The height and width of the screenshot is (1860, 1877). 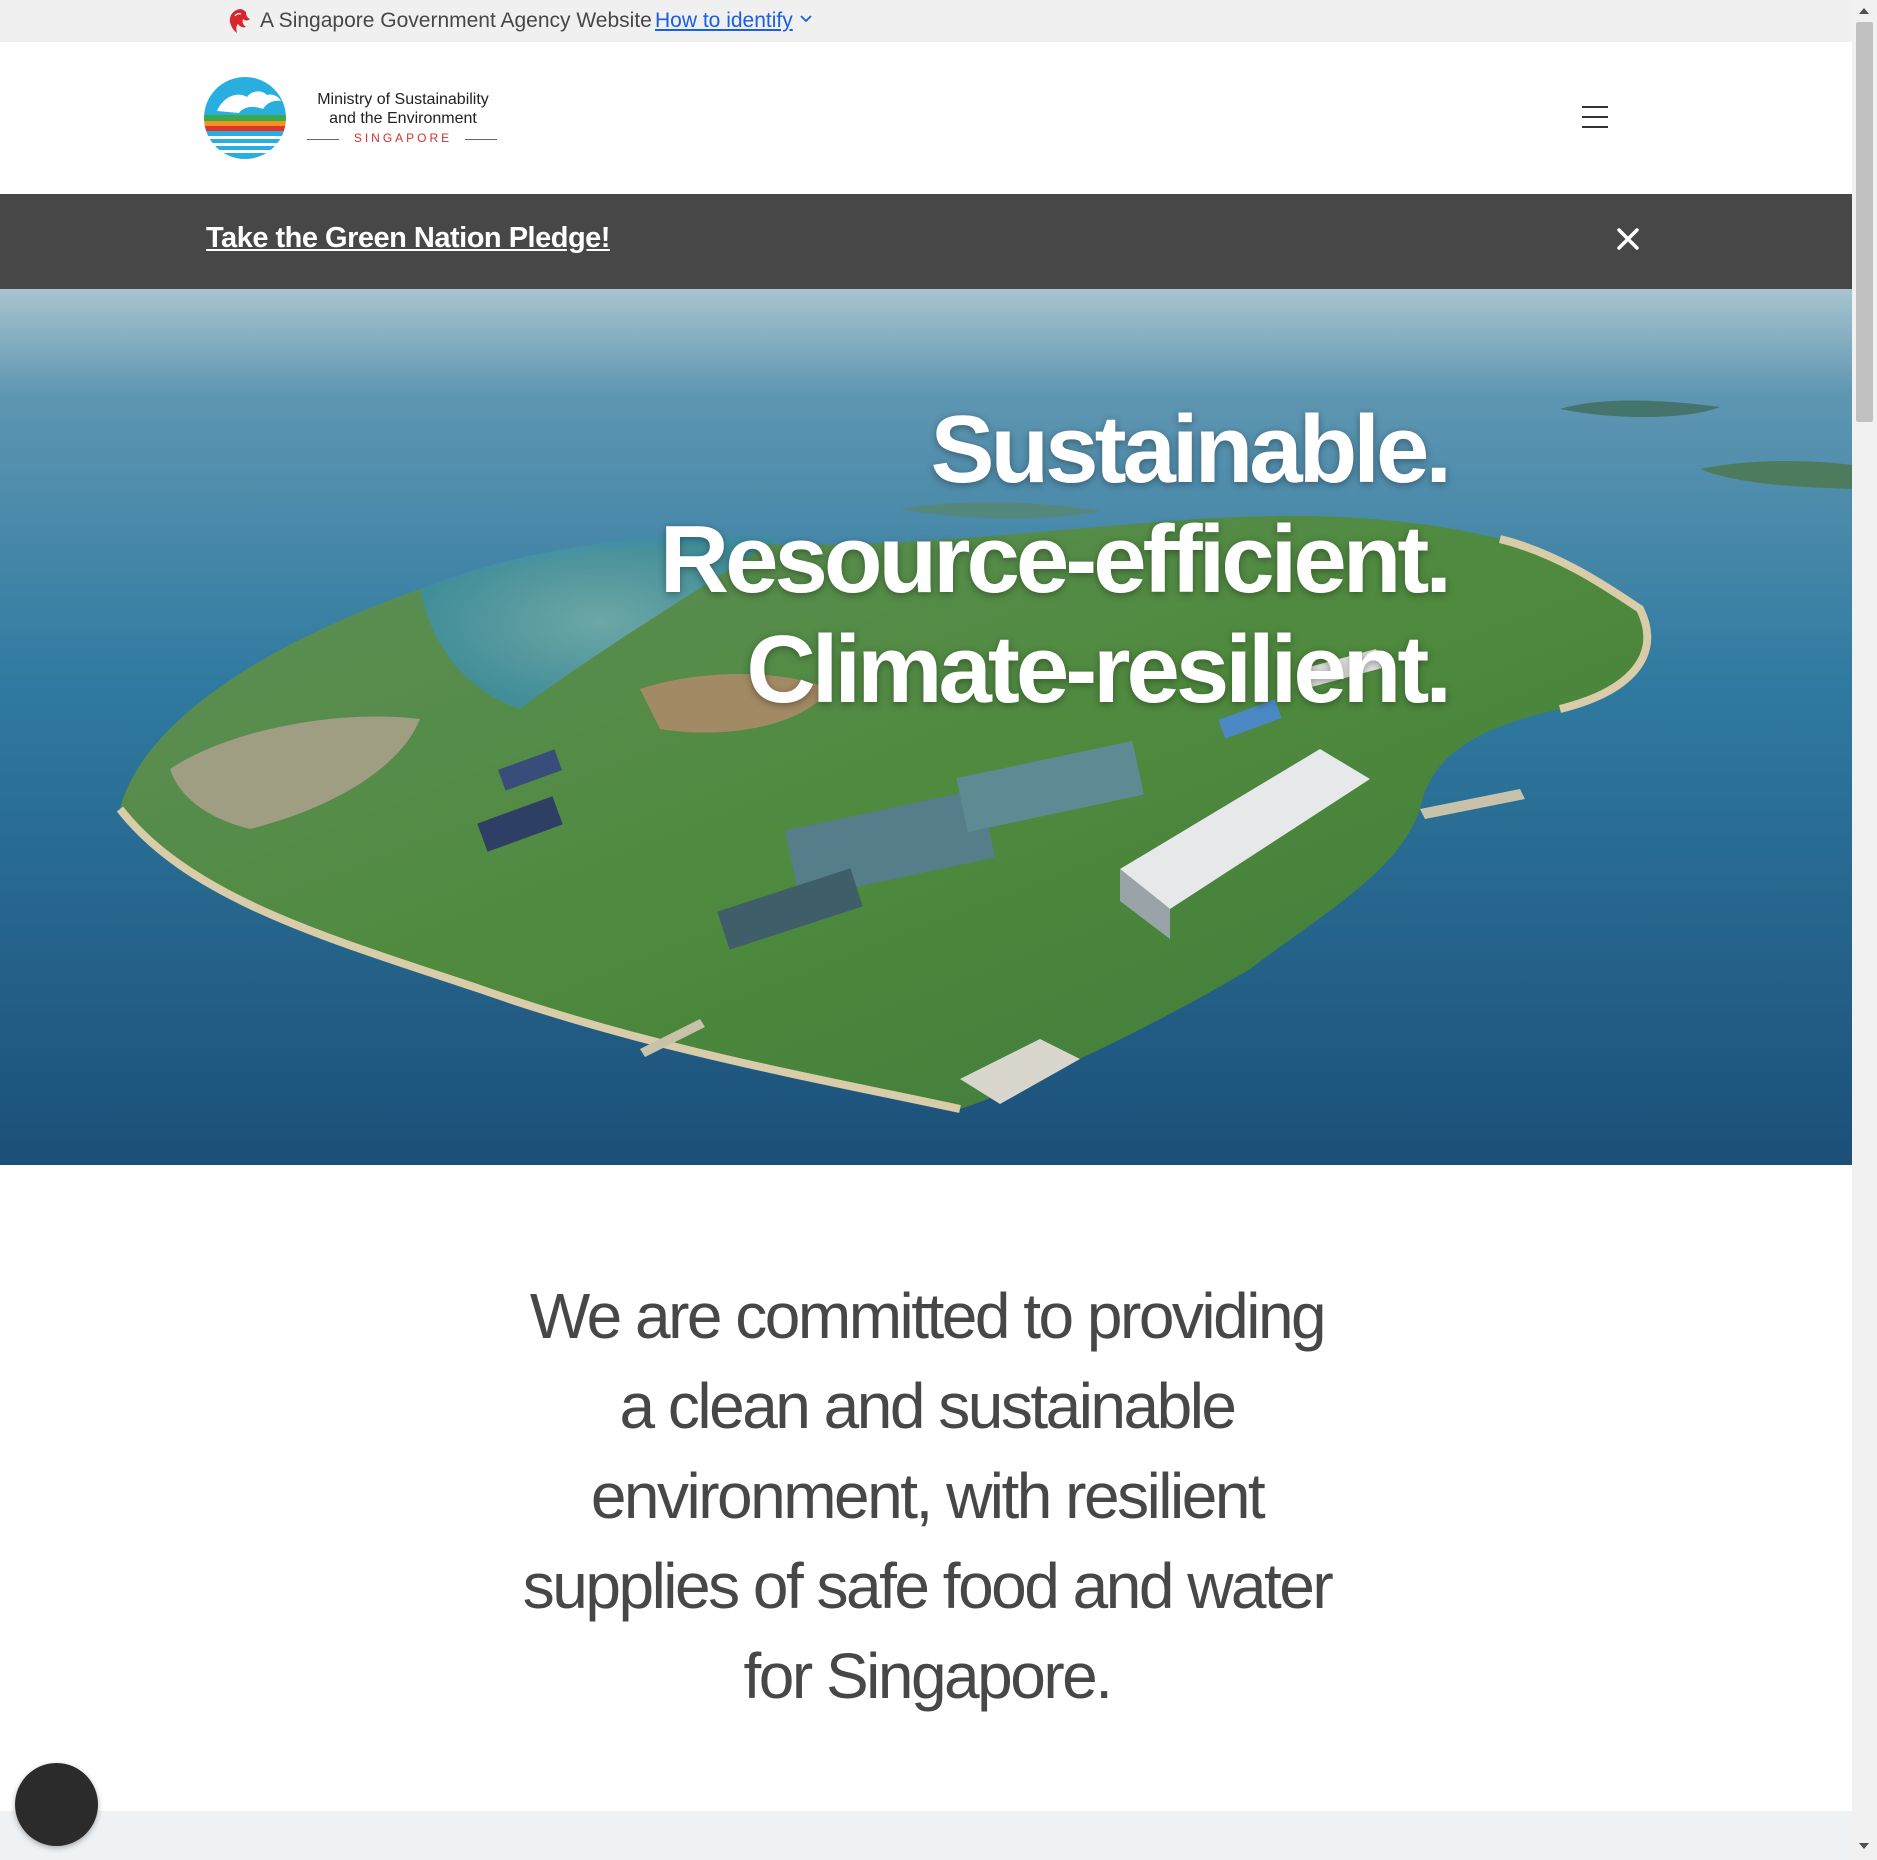 I want to click on chat-widget-button, so click(x=56, y=1804).